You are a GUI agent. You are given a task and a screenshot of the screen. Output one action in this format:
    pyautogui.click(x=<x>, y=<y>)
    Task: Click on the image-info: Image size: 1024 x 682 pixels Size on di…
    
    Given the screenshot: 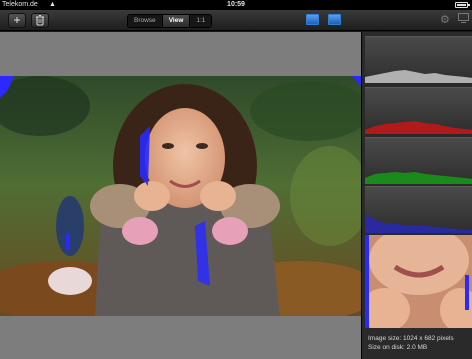 What is the action you would take?
    pyautogui.click(x=411, y=343)
    